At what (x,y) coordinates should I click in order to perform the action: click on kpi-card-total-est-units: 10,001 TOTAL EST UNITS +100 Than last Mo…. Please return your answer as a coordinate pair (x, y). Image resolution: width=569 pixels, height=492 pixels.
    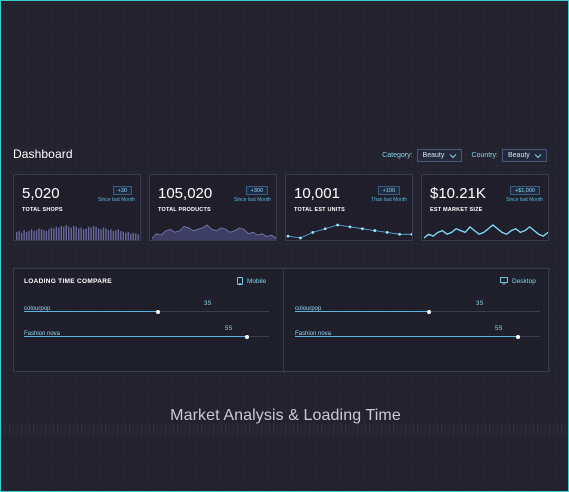
    Looking at the image, I should click on (349, 207).